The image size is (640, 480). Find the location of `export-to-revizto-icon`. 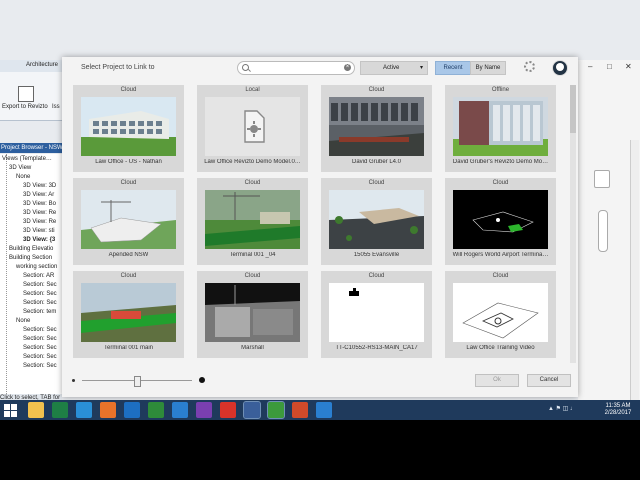

export-to-revizto-icon is located at coordinates (26, 94).